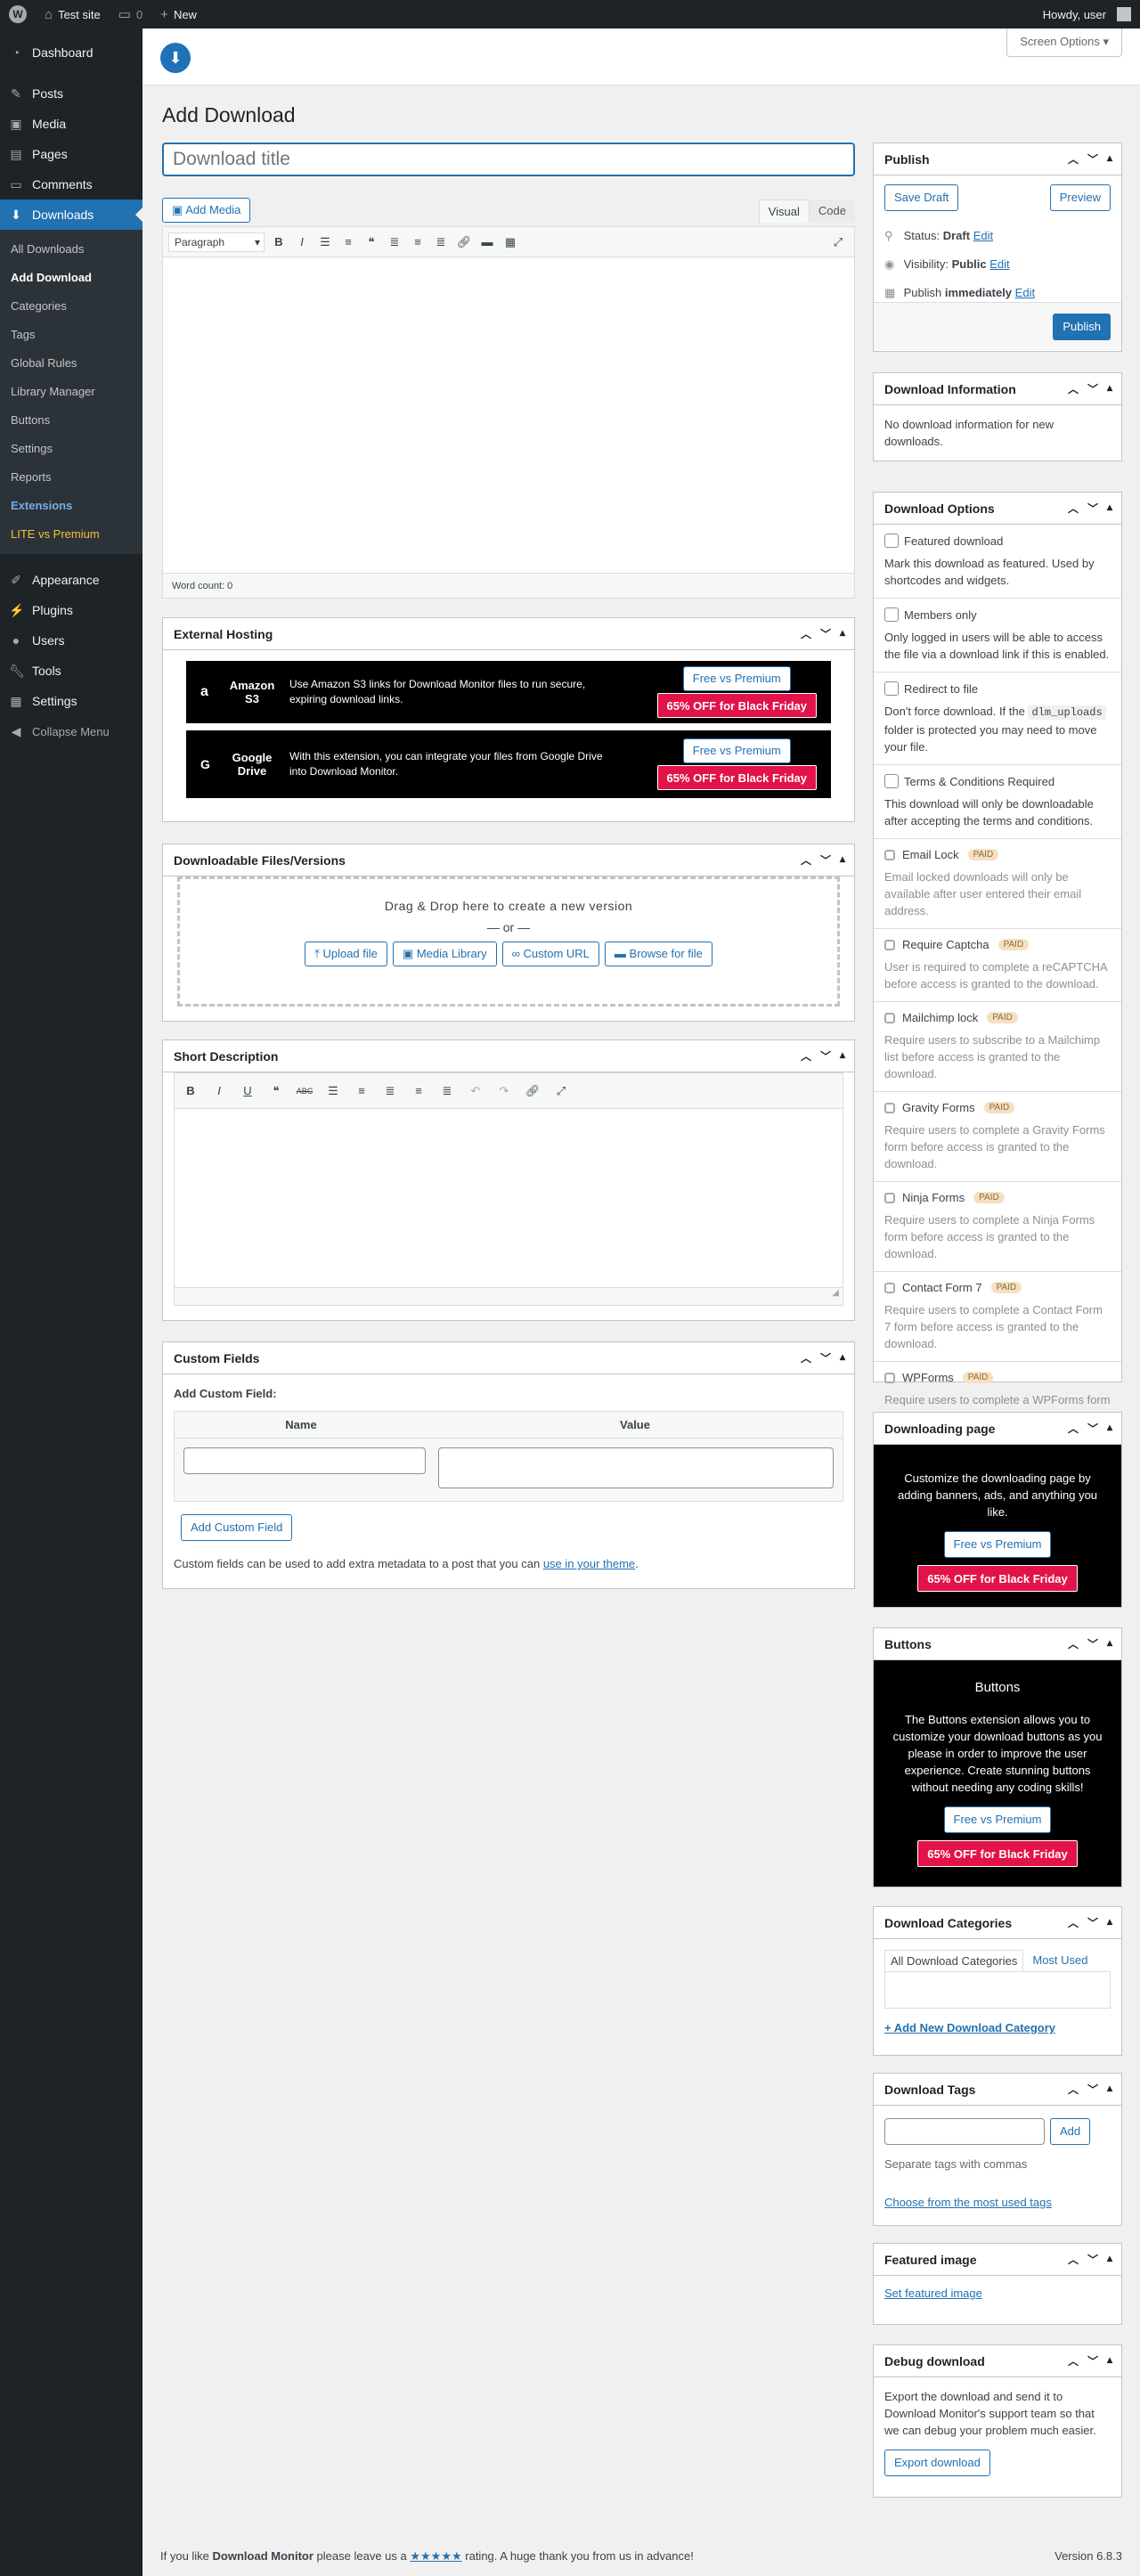  What do you see at coordinates (71, 534) in the screenshot?
I see `submenu-lite-vs-premium: LITE vs Premium` at bounding box center [71, 534].